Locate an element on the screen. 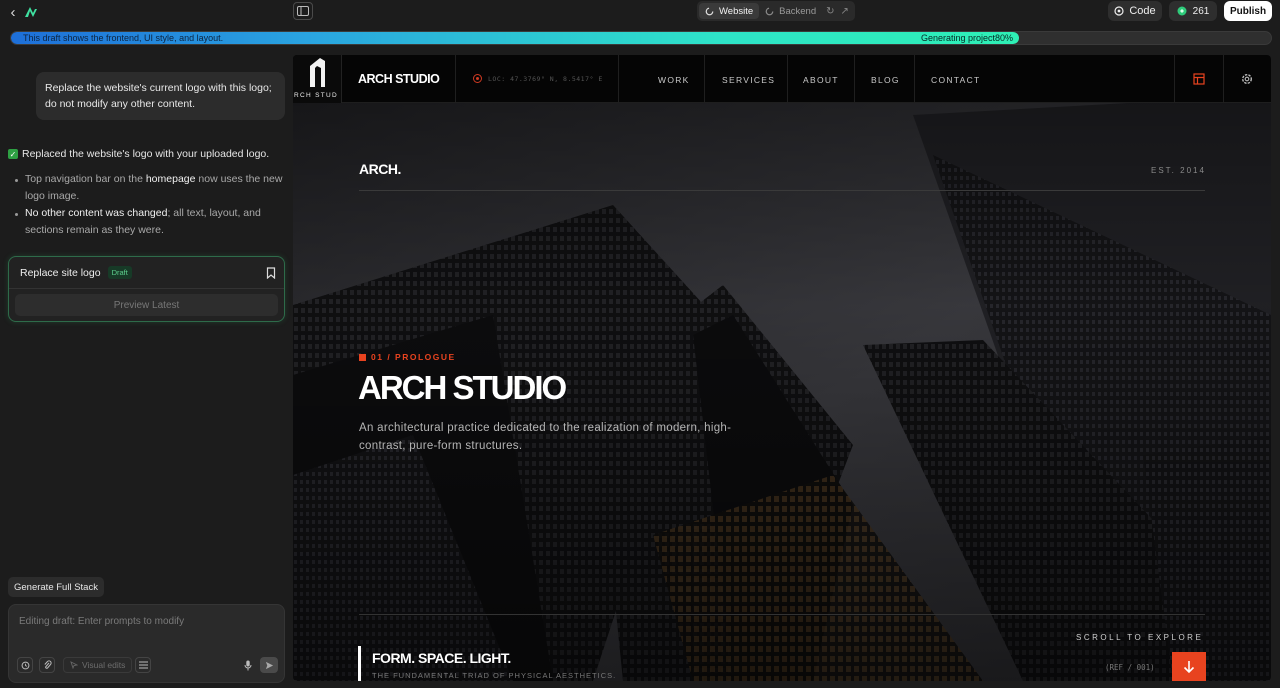  top-bar: ‹ Website Backend ↻ ↗ Code 261 Publish is located at coordinates (640, 12).